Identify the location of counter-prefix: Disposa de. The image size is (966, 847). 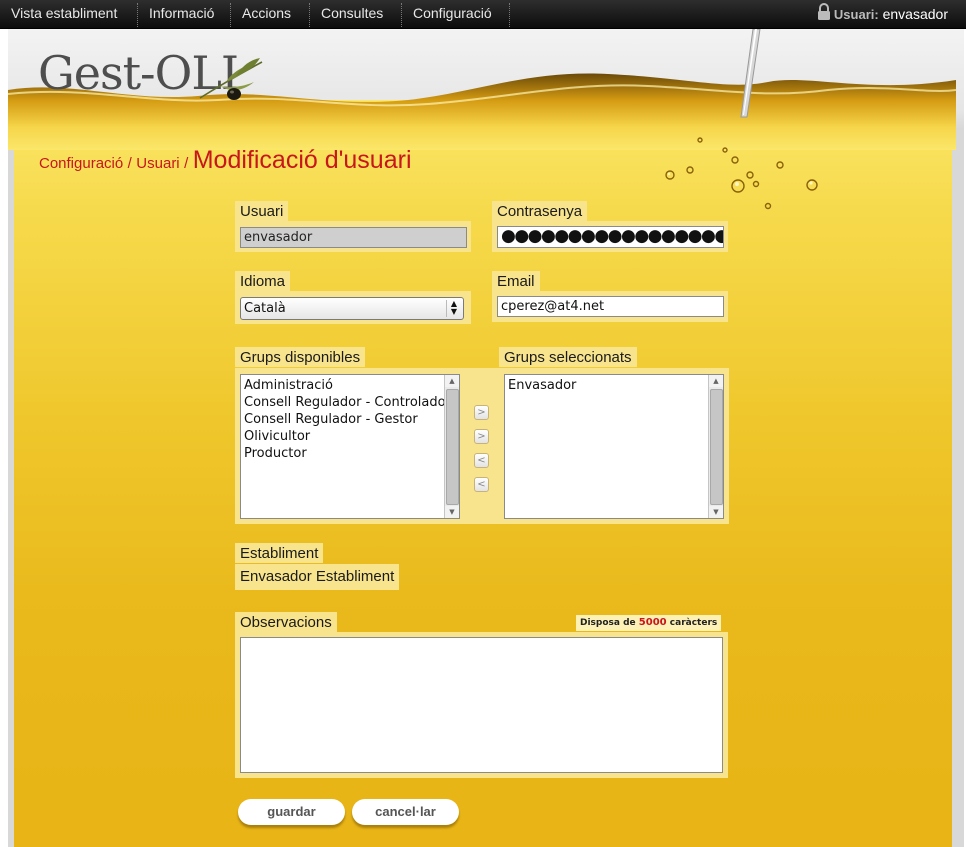
(608, 623).